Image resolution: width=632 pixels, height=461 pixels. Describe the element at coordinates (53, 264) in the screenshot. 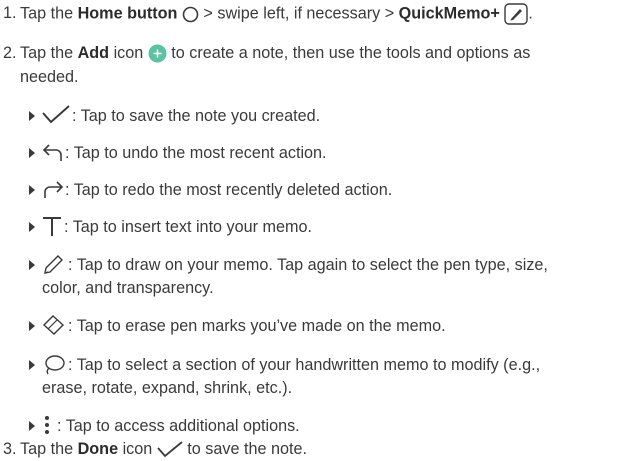

I see `pen-icon` at that location.